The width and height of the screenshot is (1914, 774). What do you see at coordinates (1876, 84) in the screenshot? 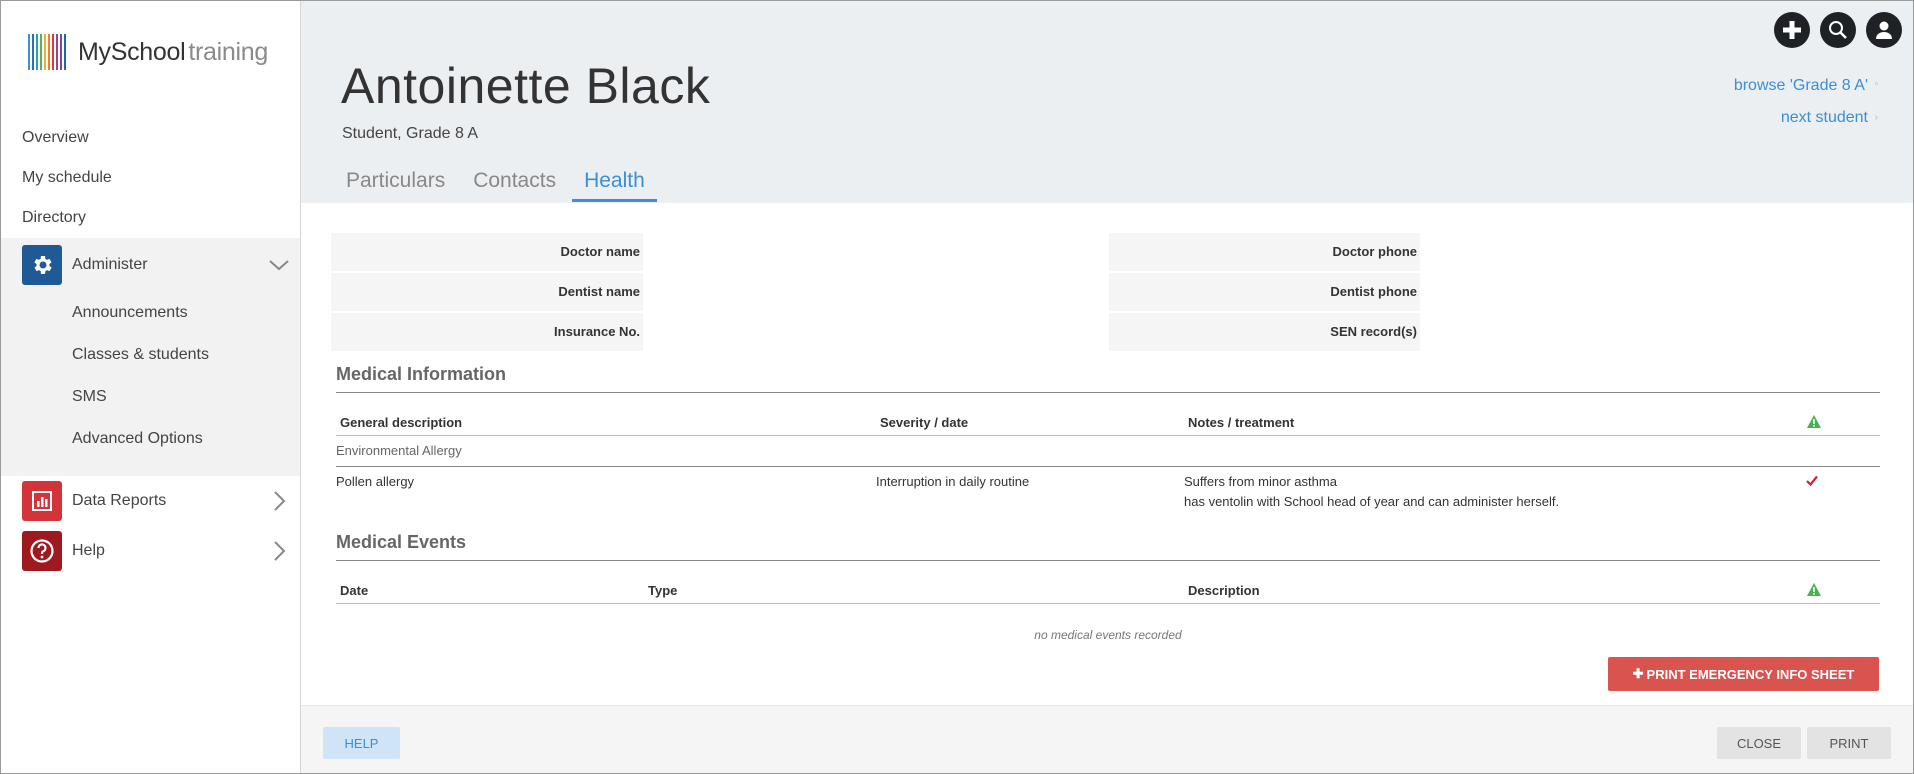
I see `external-link-icon: ▫` at bounding box center [1876, 84].